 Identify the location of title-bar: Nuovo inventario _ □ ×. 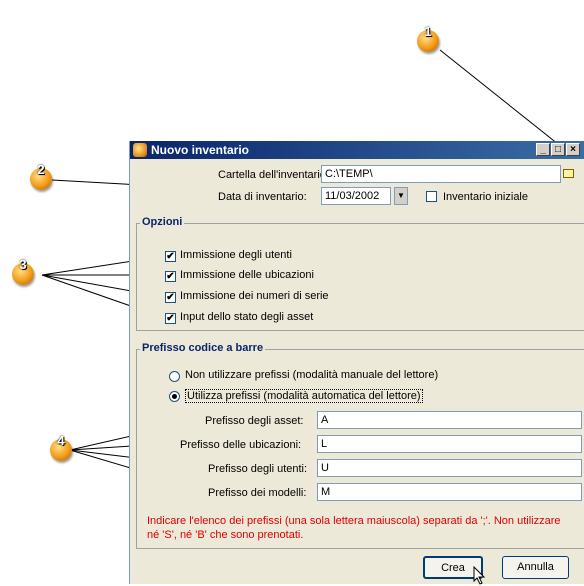
(357, 150).